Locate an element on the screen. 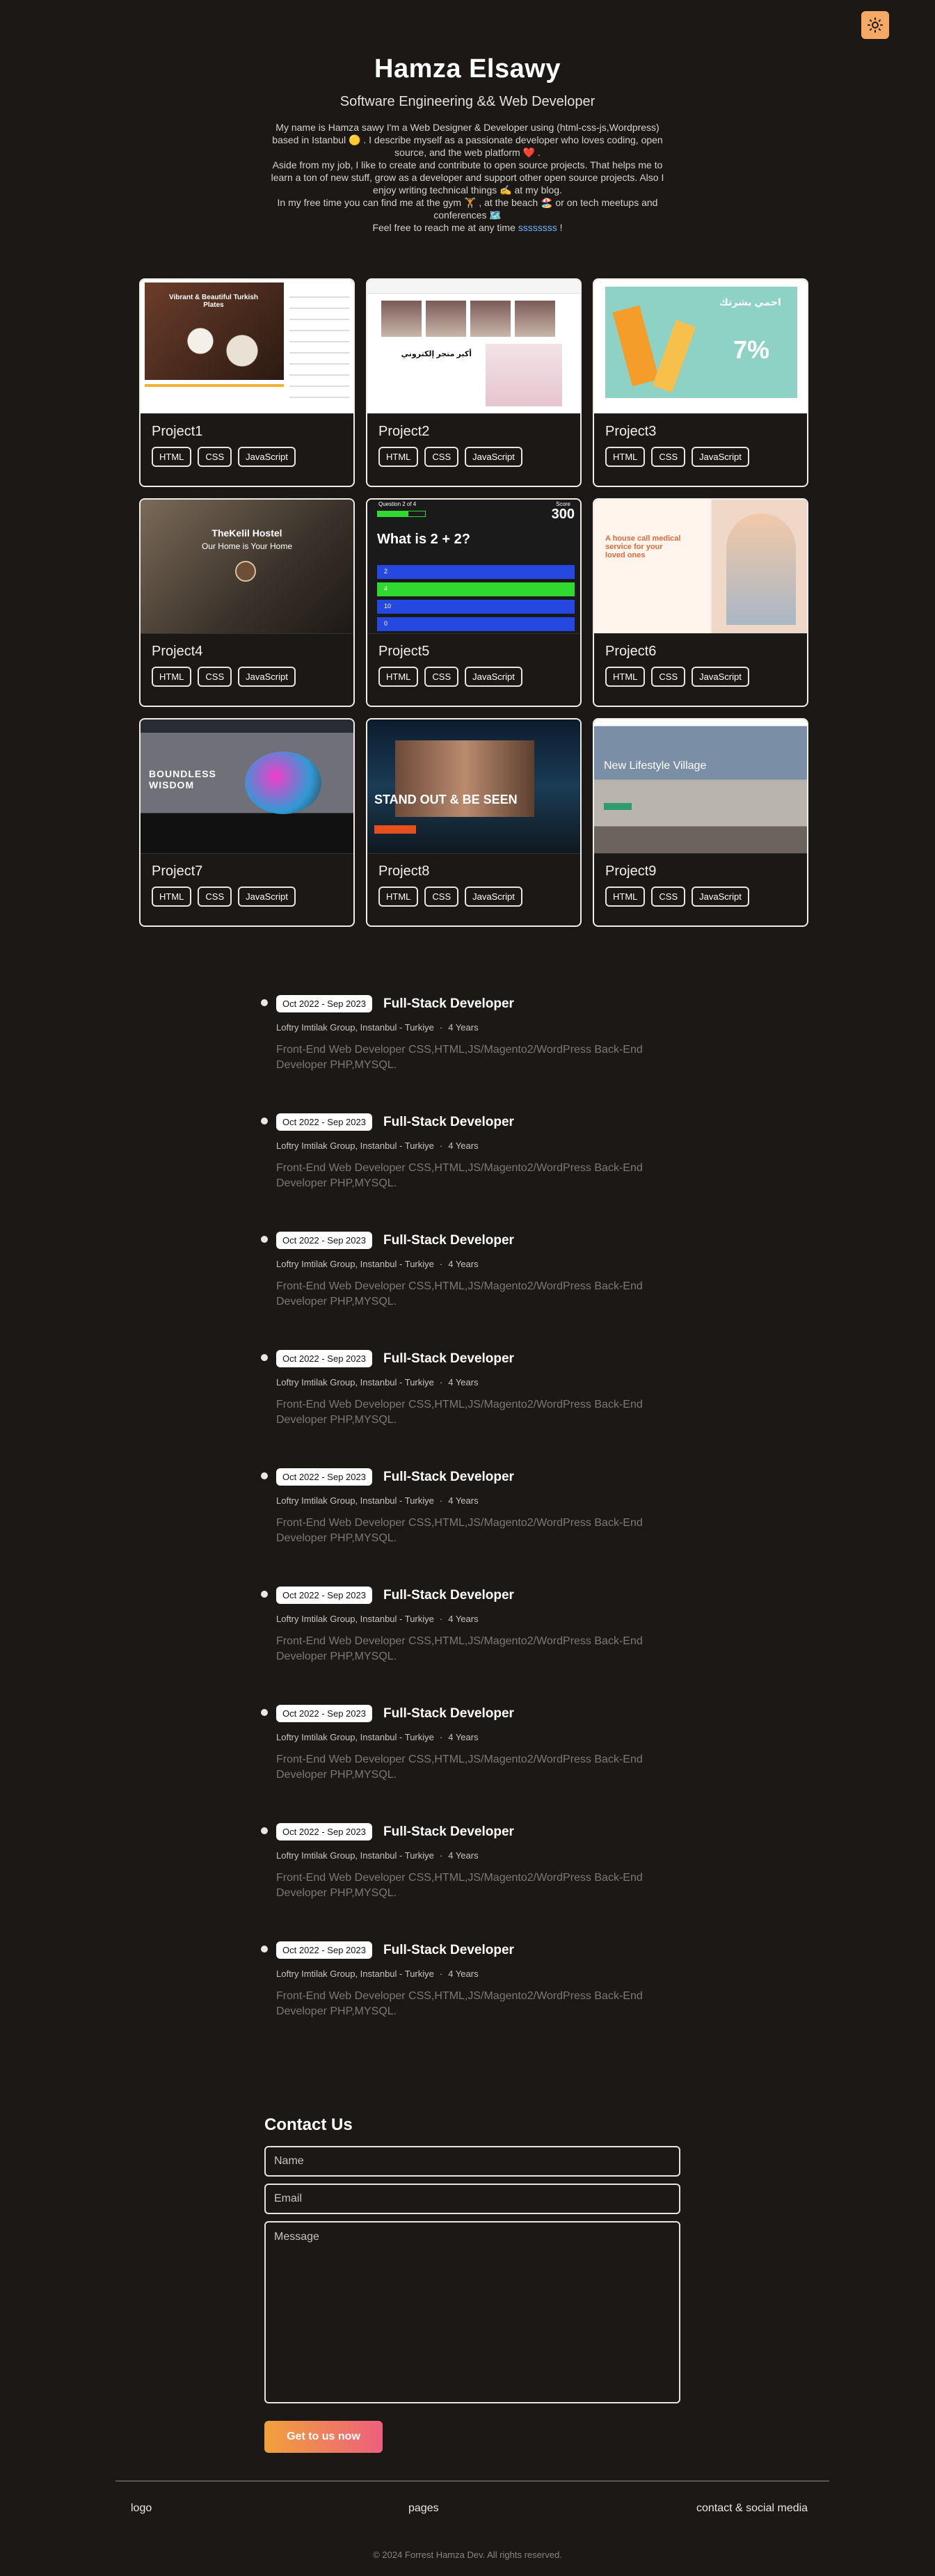  footer-logo-link: logo is located at coordinates (141, 2508).